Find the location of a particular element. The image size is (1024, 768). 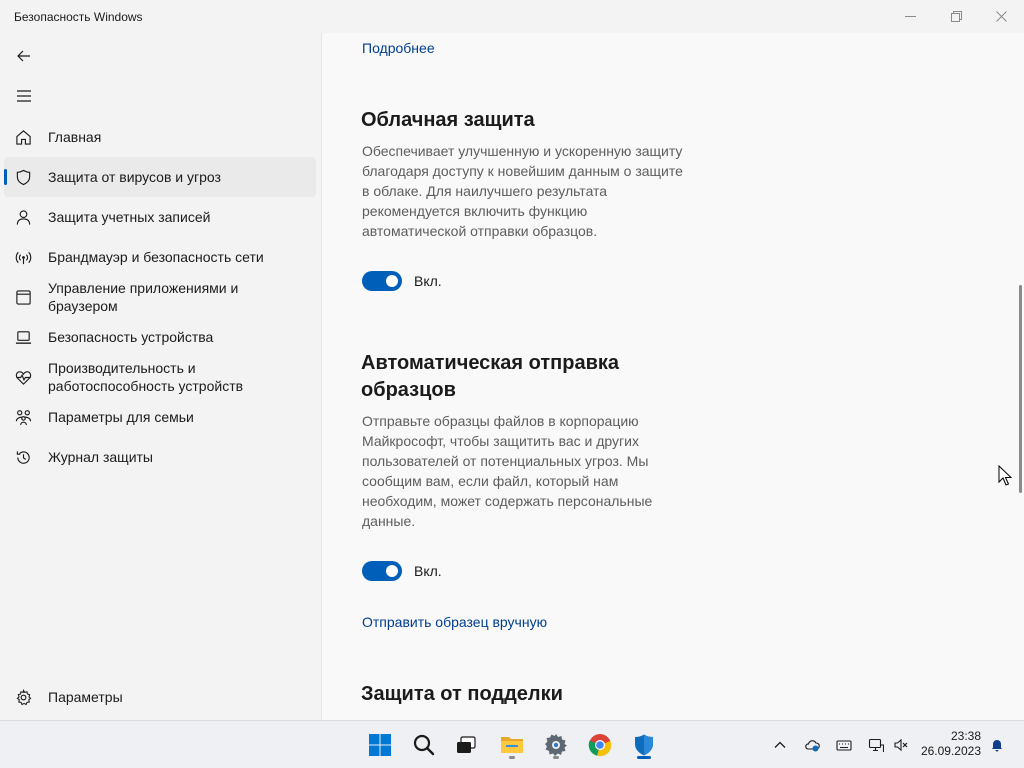

manual-sample-link: Отправить образец вручную is located at coordinates (454, 622).